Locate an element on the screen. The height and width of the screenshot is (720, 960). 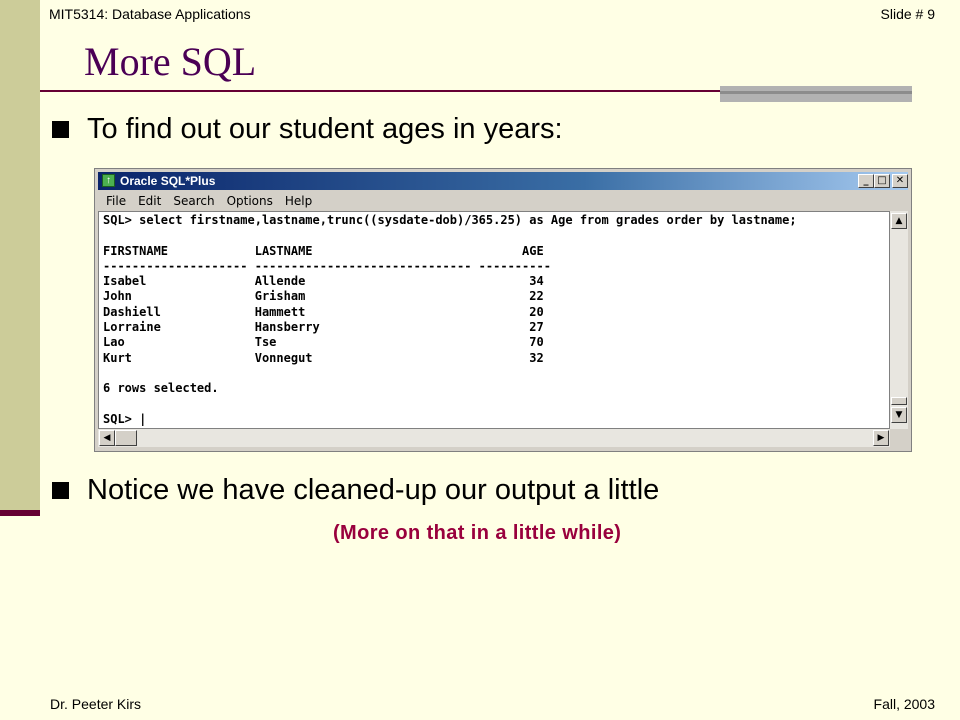
scroll-left-icon: ◀ is located at coordinates (107, 438).